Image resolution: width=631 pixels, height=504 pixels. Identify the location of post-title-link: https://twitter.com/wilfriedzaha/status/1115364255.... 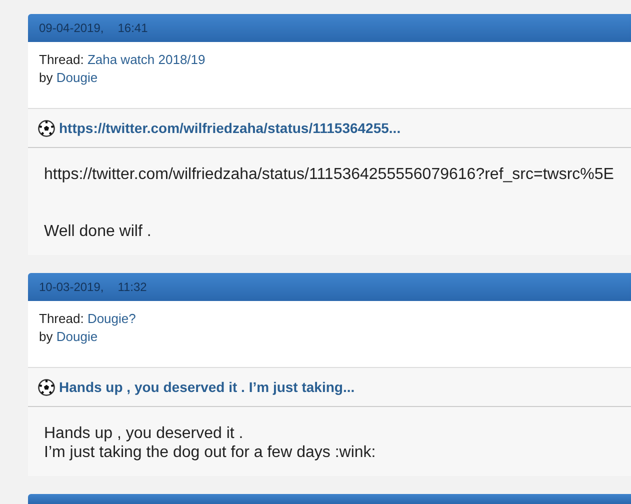
(230, 128).